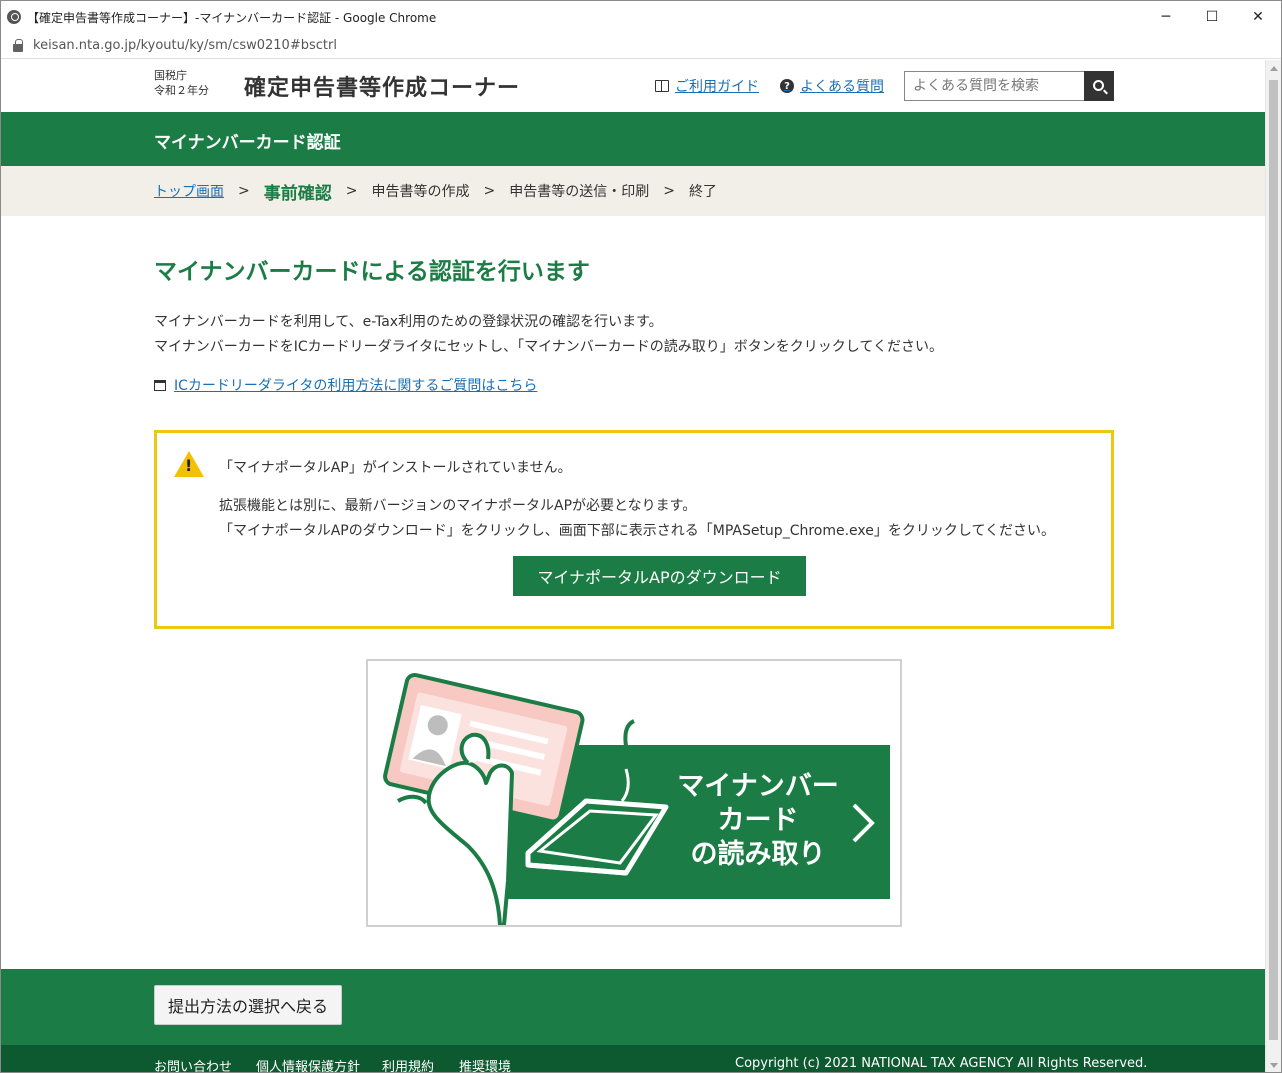 The image size is (1282, 1073). Describe the element at coordinates (408, 322) in the screenshot. I see `description-line: マイナンバーカードを利用して、e-Tax利用のための登録状況の確認を行います。` at that location.